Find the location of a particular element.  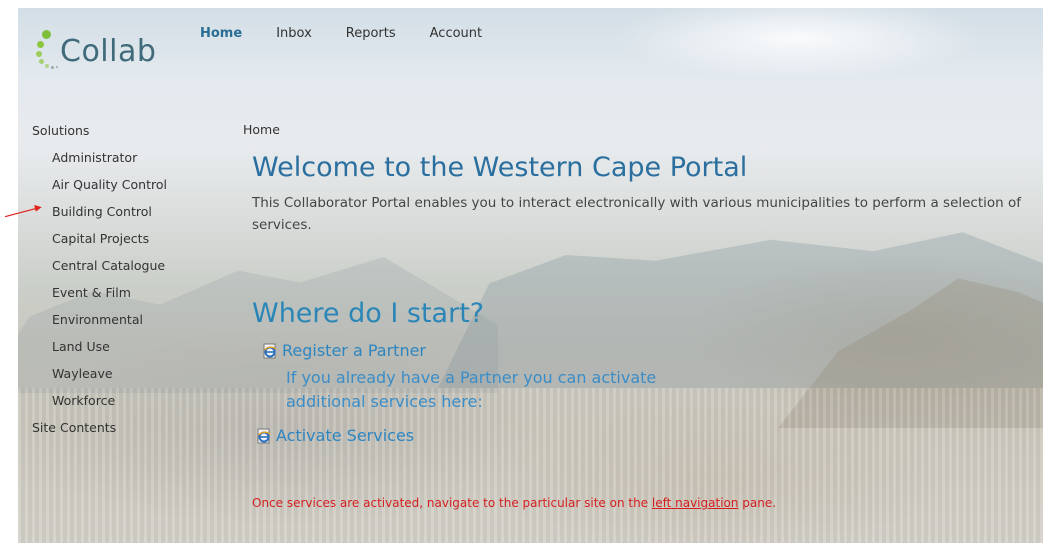

notice-text-after: pane. is located at coordinates (757, 503).